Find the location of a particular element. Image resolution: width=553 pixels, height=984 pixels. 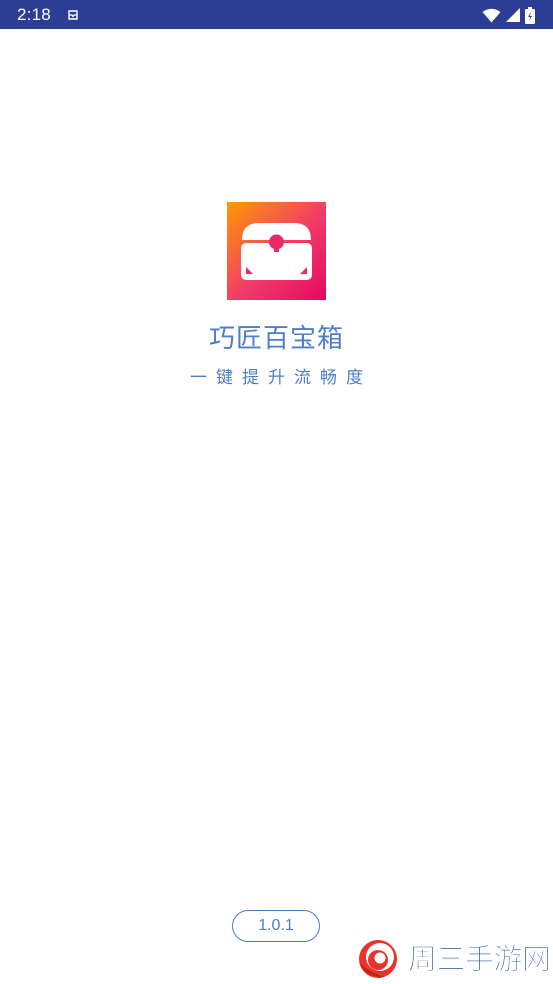

app-name: 巧匠百宝箱 is located at coordinates (276, 339).